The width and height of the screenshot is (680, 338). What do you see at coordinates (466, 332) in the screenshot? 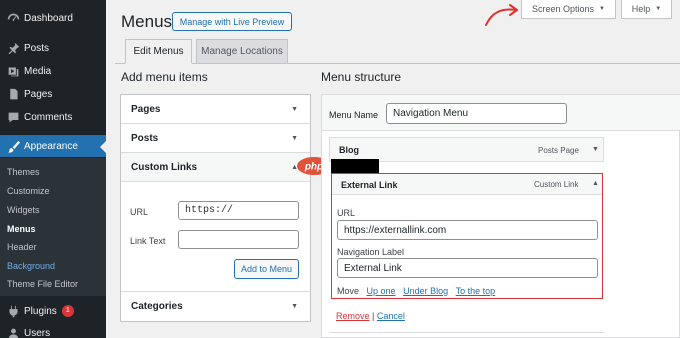
I see `item-divider` at bounding box center [466, 332].